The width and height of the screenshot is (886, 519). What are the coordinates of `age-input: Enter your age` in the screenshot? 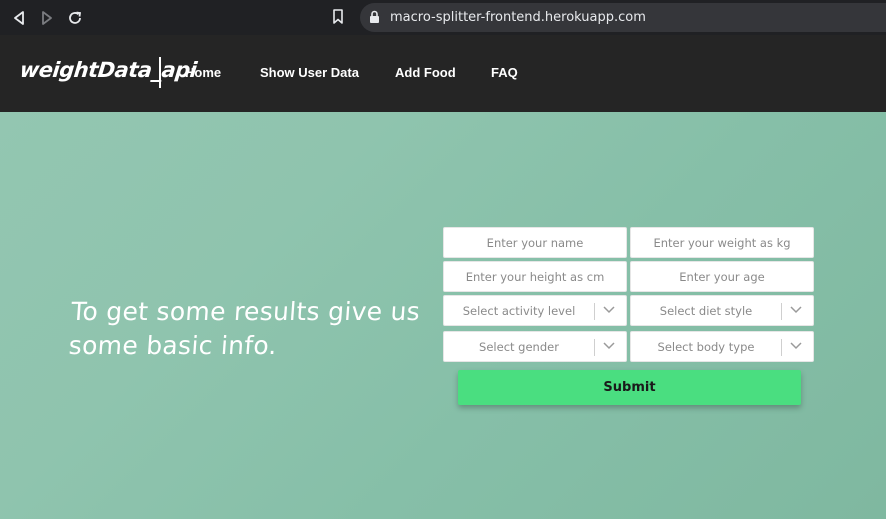 It's located at (722, 276).